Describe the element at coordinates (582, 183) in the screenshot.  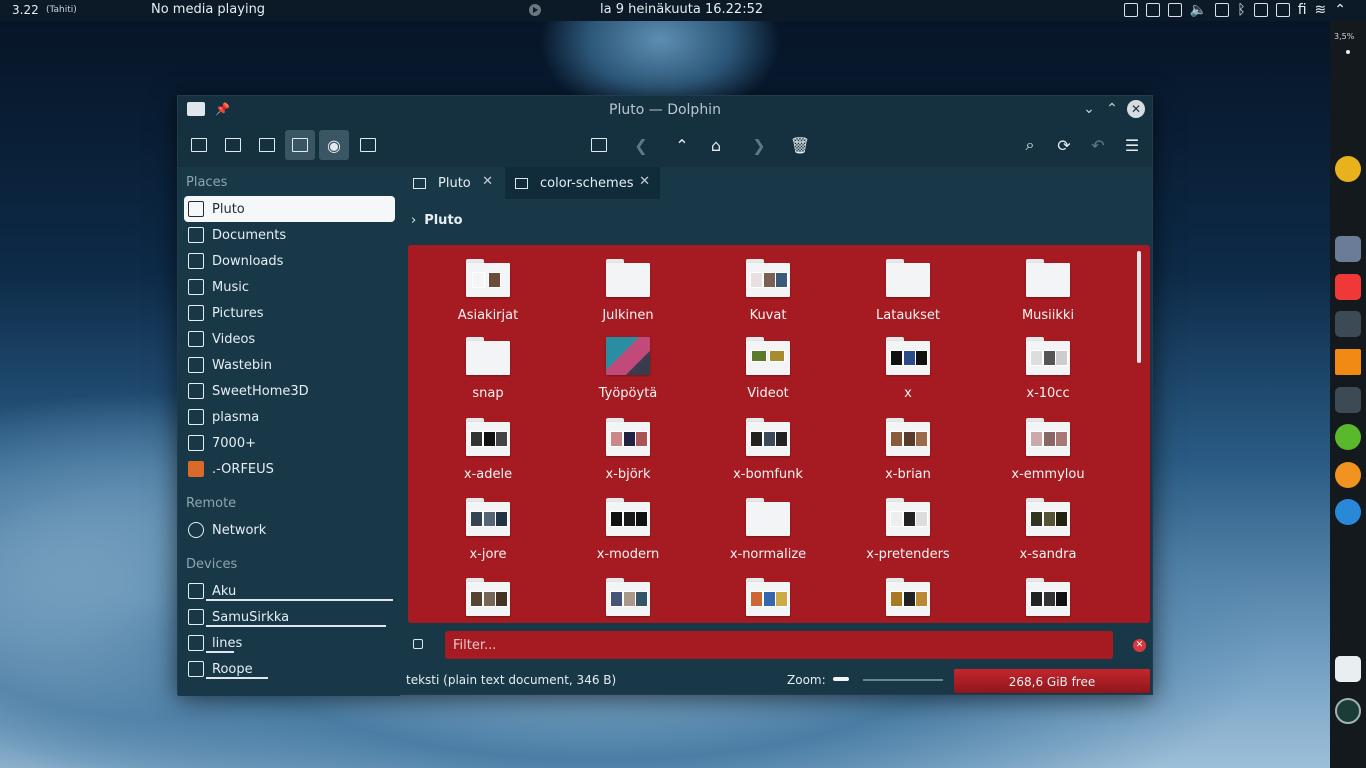
I see `tab-color-schemes: color-schemes ✕` at that location.